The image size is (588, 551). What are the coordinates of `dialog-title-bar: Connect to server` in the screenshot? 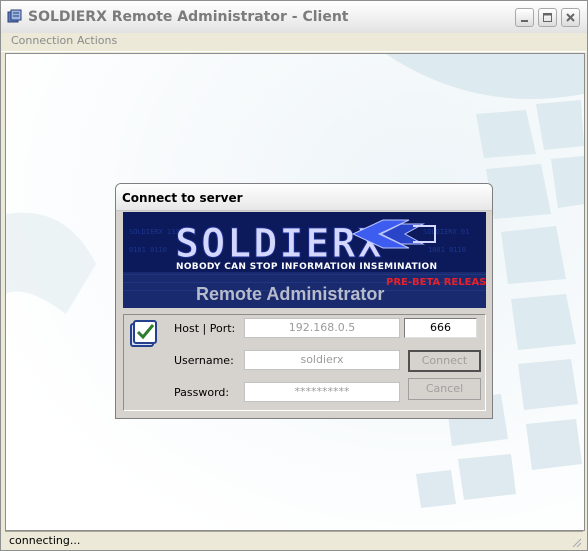 It's located at (304, 197).